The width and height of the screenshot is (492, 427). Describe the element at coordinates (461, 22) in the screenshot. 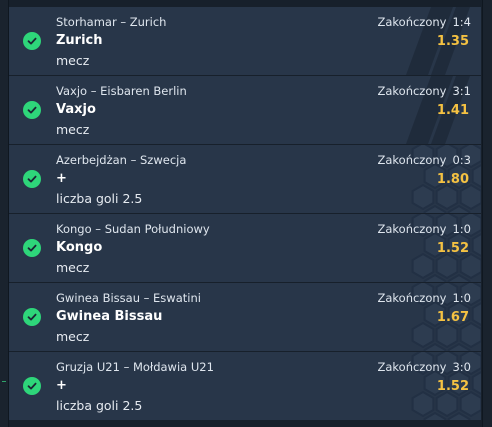

I see `final-score: 1:4` at that location.